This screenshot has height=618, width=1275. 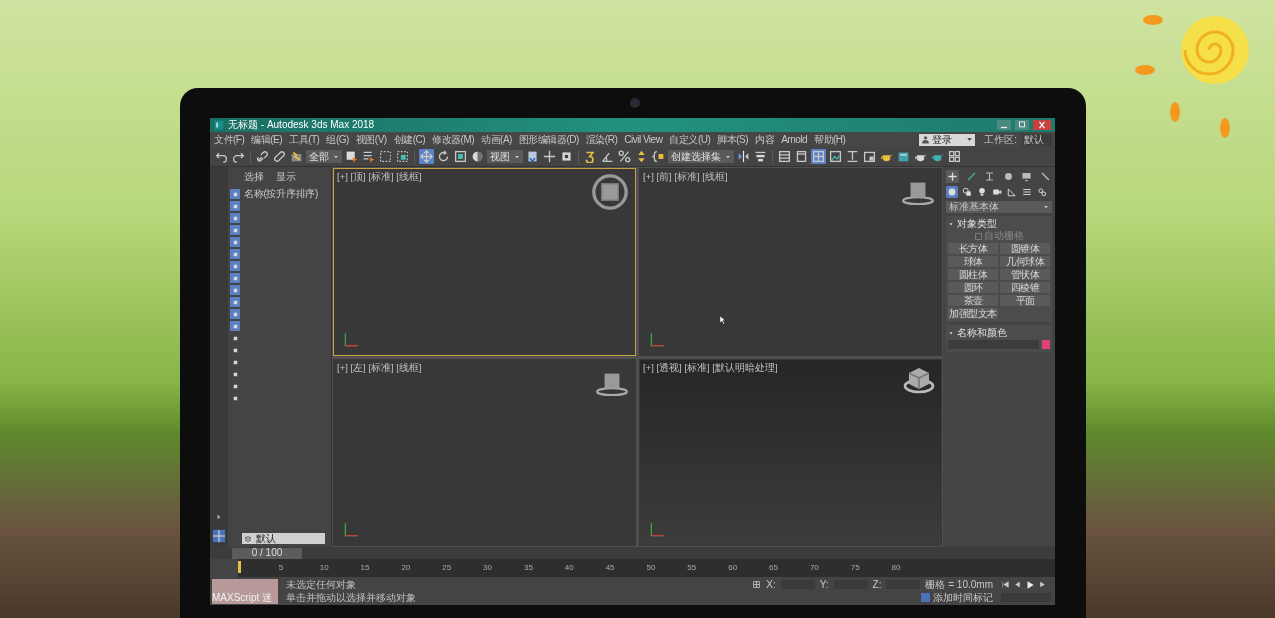 What do you see at coordinates (999, 207) in the screenshot?
I see `primitive-dropdown: 标准基本体` at bounding box center [999, 207].